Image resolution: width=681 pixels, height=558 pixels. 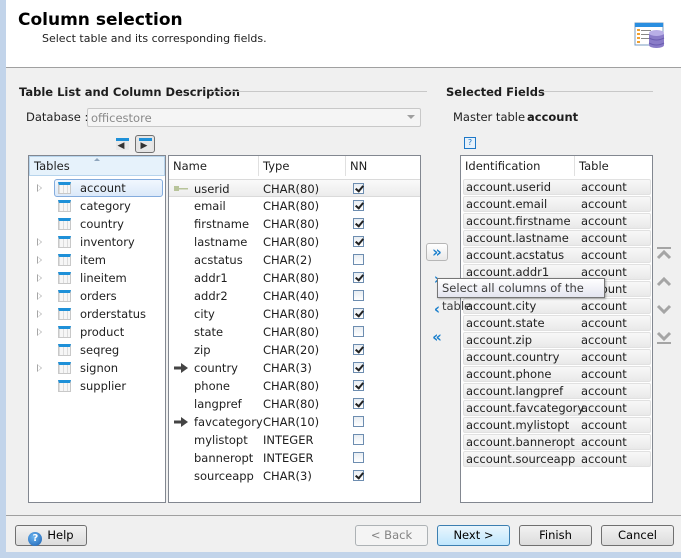 What do you see at coordinates (97, 242) in the screenshot?
I see `table-item-inventory: inventory` at bounding box center [97, 242].